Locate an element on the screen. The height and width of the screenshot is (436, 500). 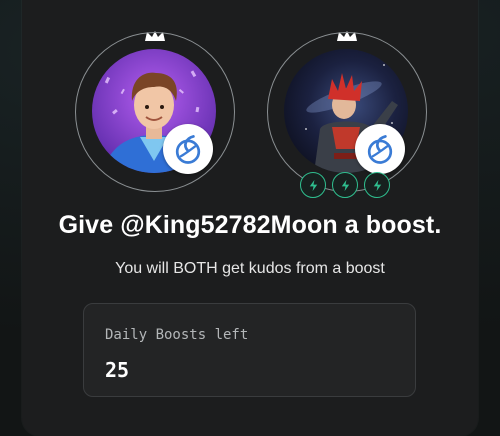
boost-bolts is located at coordinates (348, 186).